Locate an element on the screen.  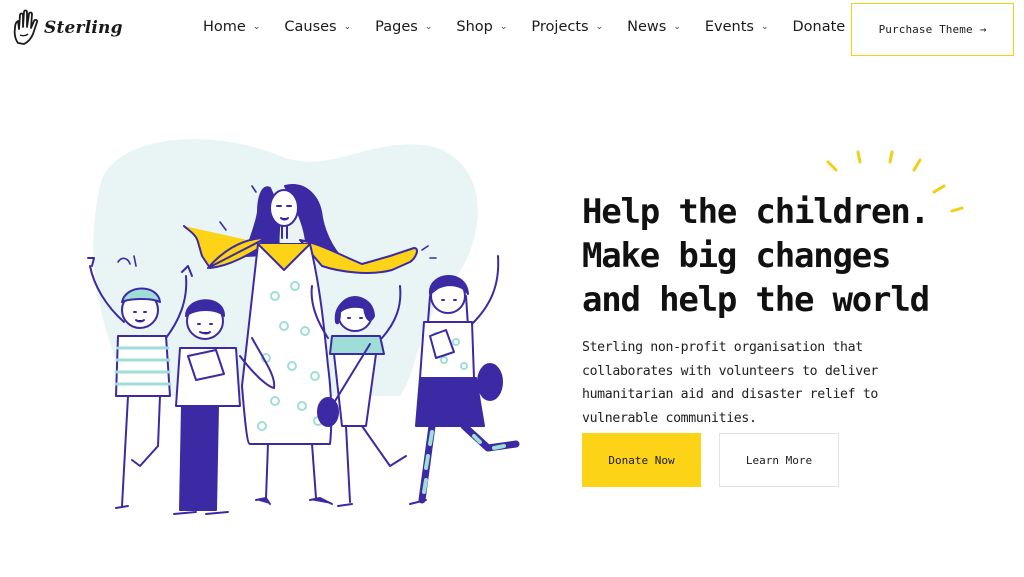
arrow-right-icon: → is located at coordinates (983, 29).